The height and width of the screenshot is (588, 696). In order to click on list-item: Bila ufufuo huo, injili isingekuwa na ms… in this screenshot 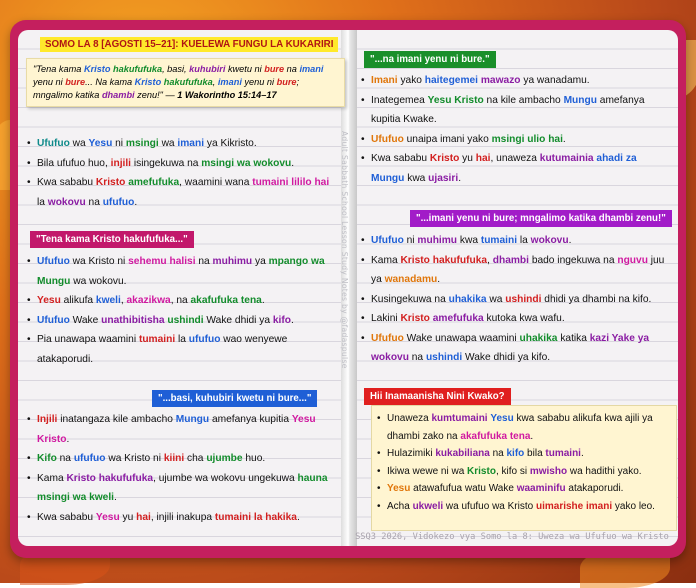, I will do `click(182, 164)`.